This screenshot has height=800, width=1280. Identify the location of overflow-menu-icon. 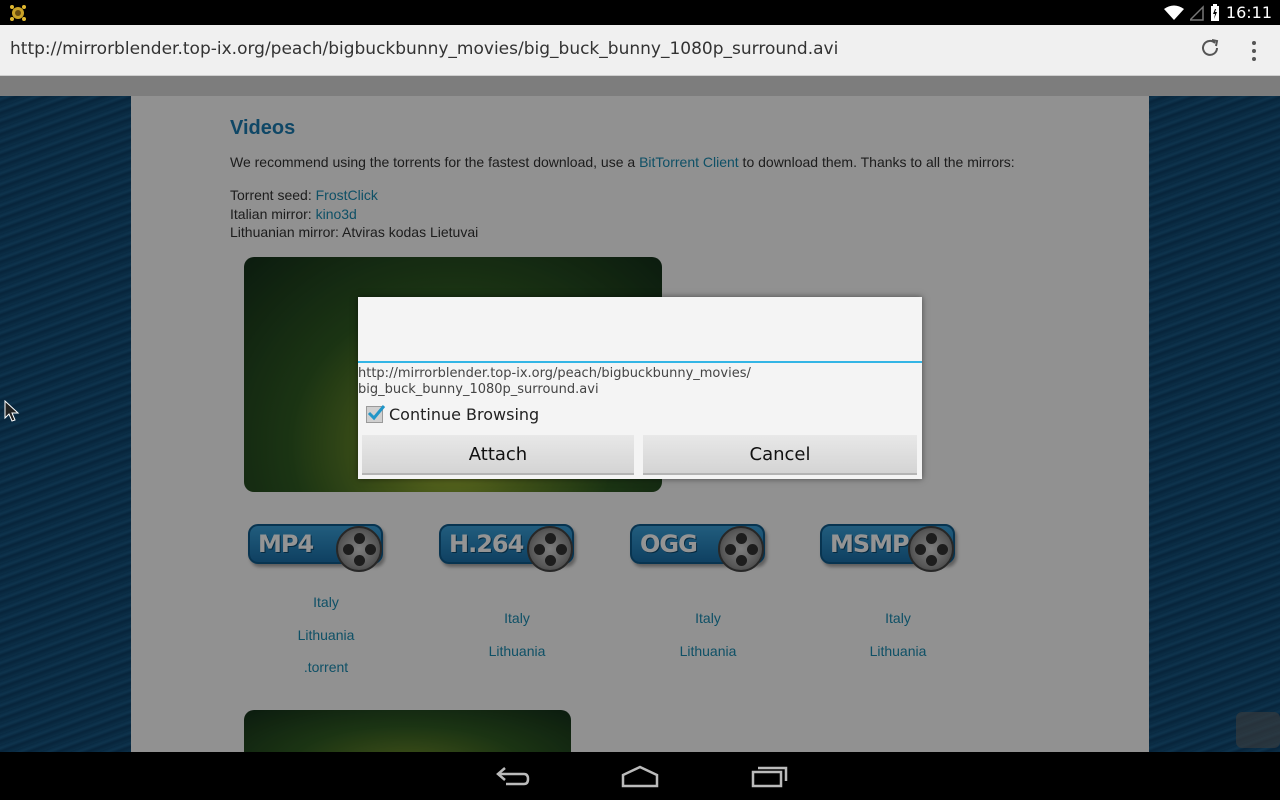
(1254, 51).